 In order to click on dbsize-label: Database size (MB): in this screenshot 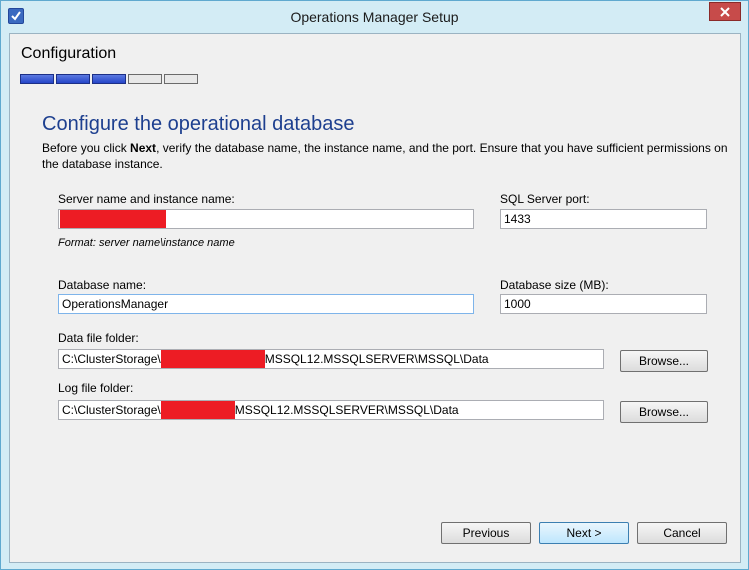, I will do `click(554, 285)`.